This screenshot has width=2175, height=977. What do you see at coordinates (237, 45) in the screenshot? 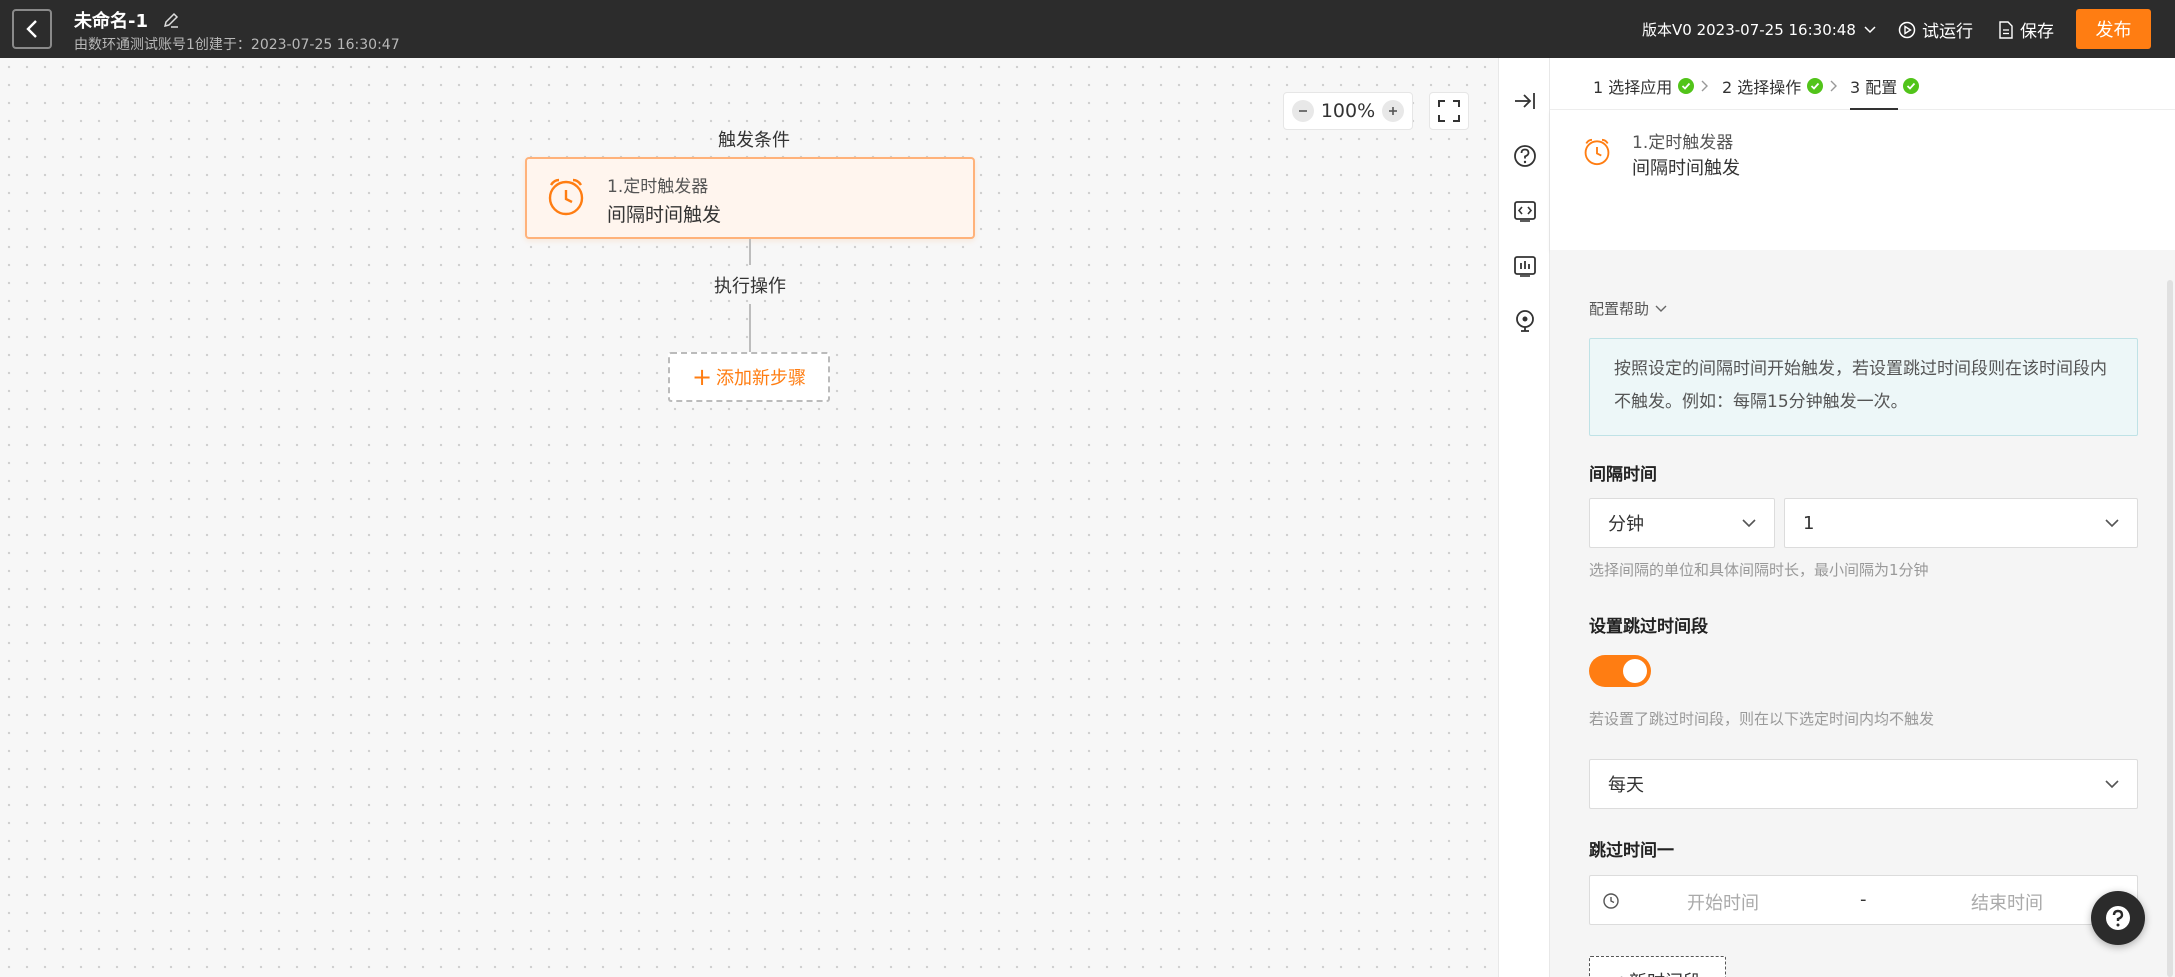
I see `creator-info: 由数环通测试账号1创建于：2023-07-25 16:30:47` at bounding box center [237, 45].